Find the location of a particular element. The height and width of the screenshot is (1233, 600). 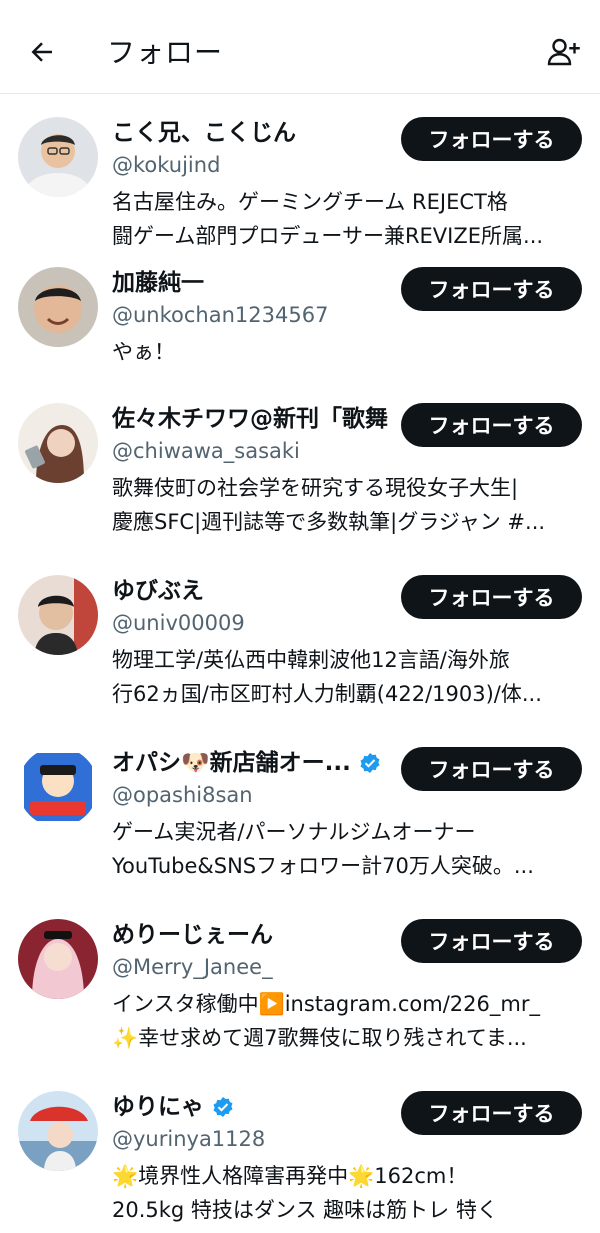

add-user-button is located at coordinates (564, 52).